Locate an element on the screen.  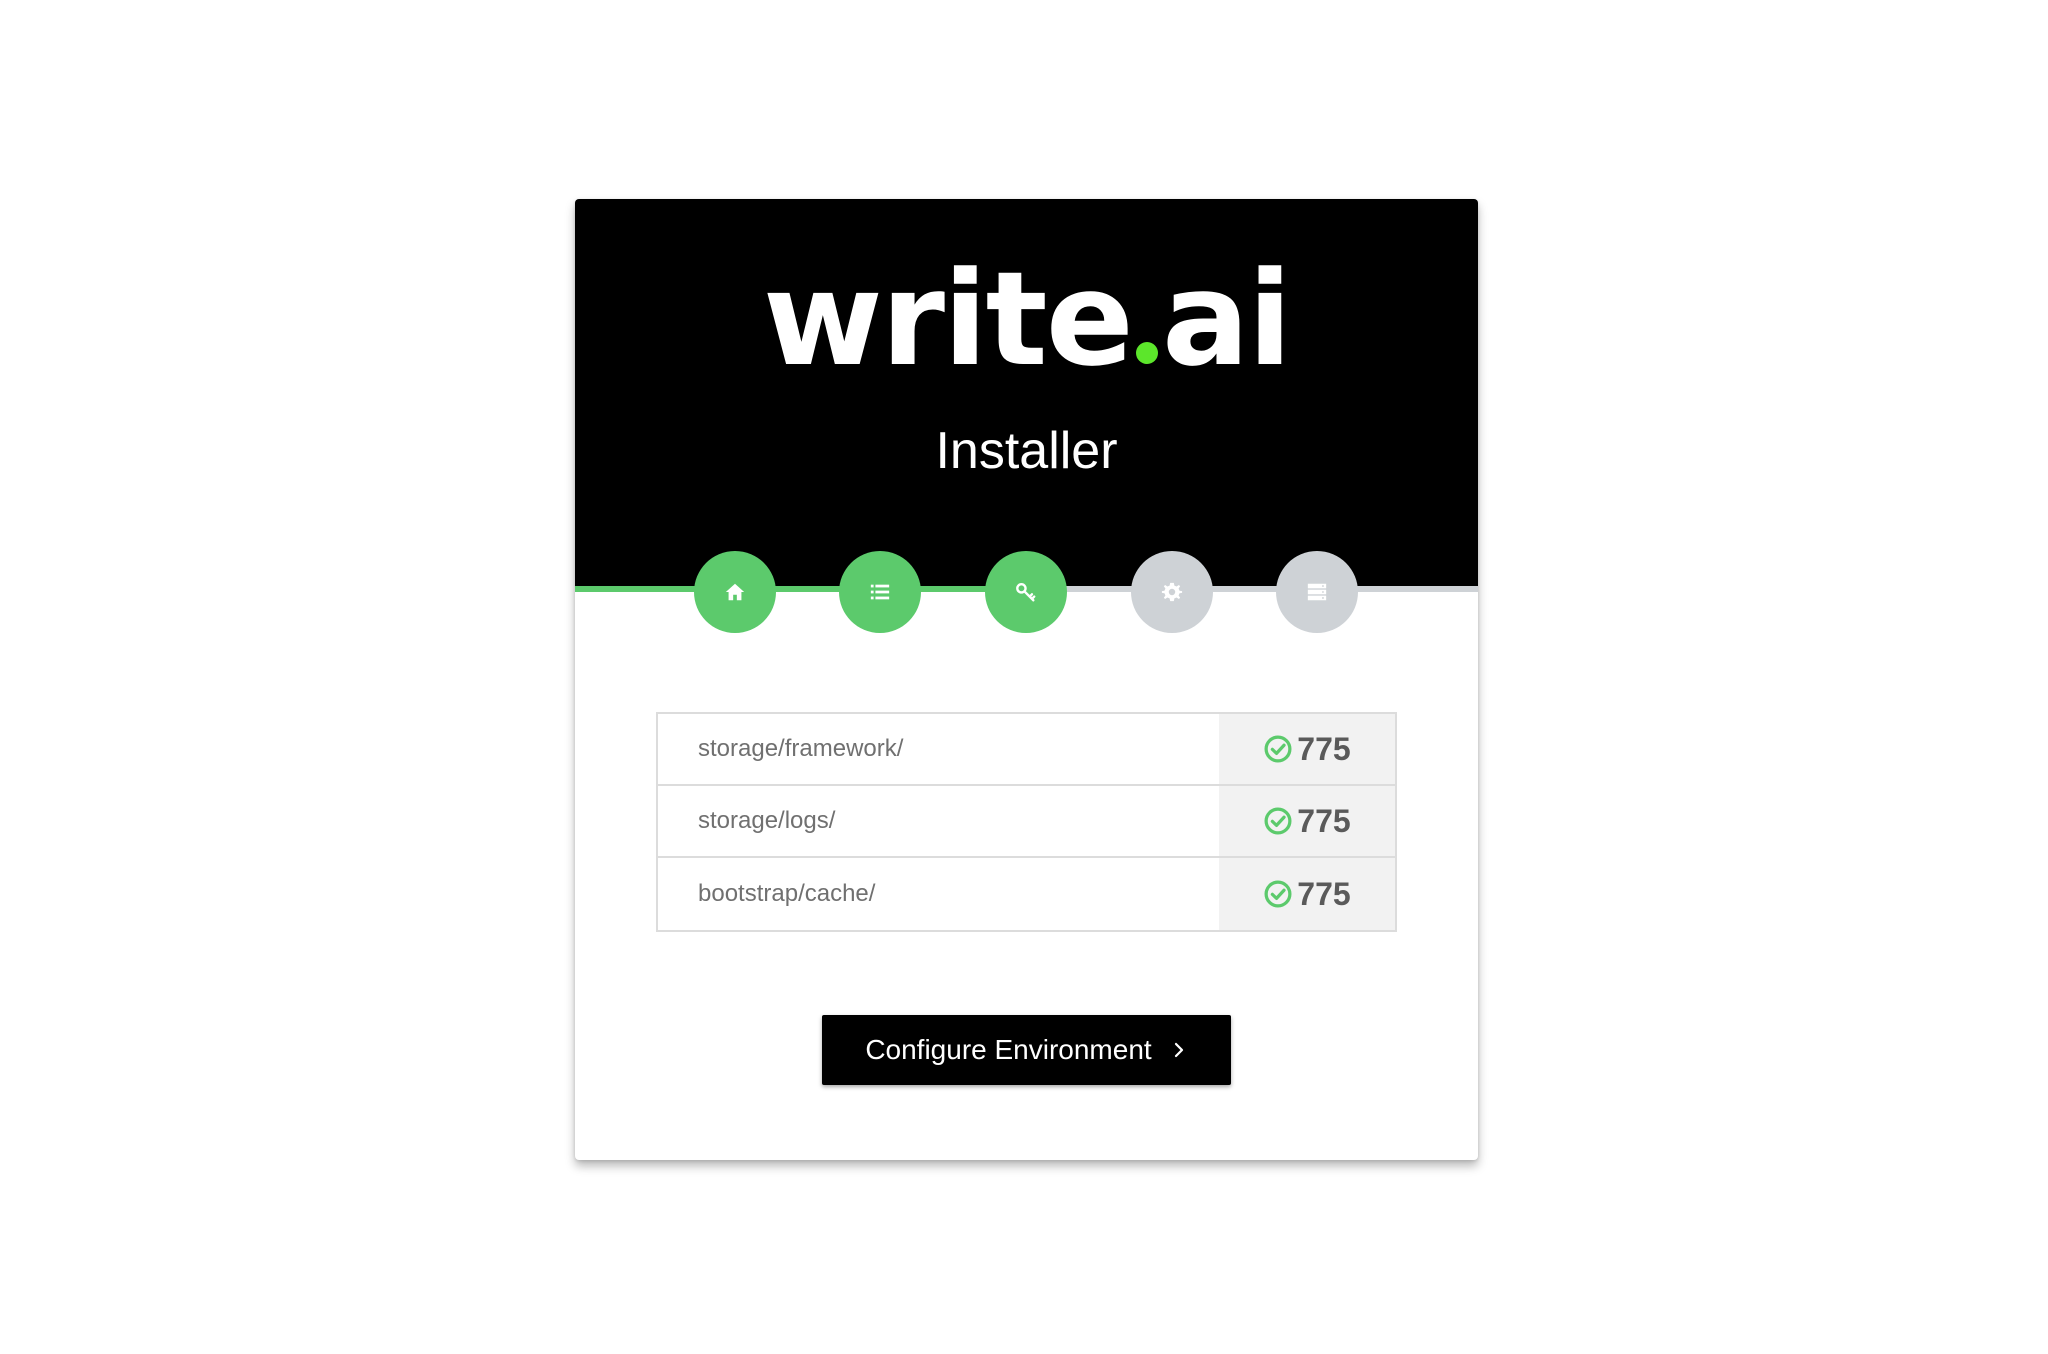
list-icon is located at coordinates (880, 592).